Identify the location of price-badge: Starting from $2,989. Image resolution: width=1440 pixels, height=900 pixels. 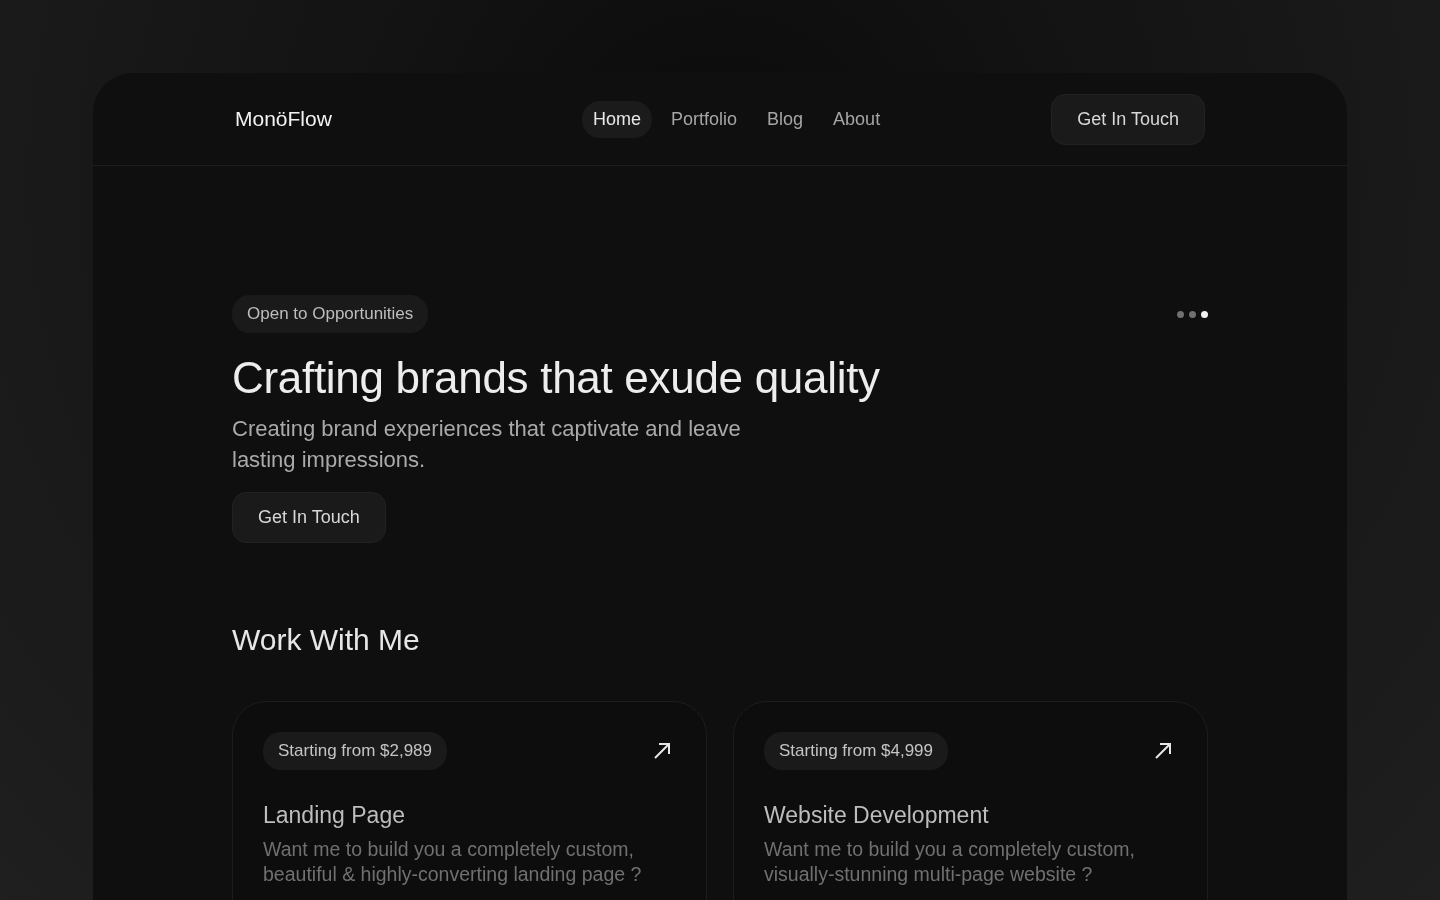
(355, 751).